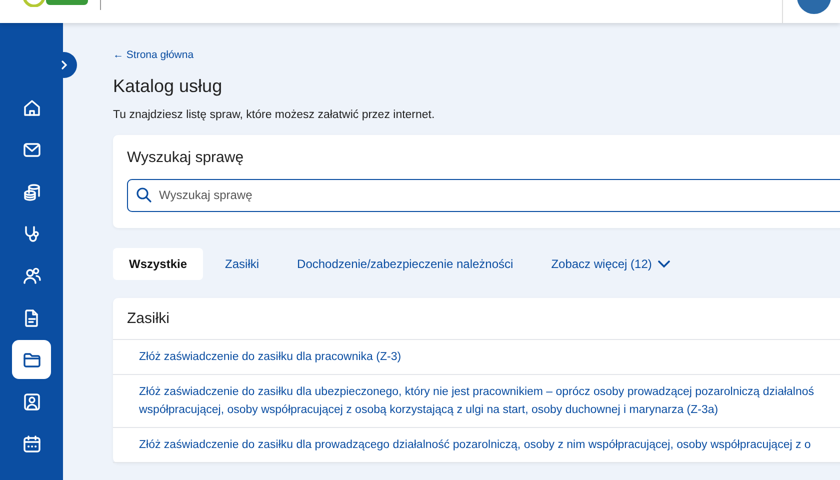 This screenshot has height=480, width=840. I want to click on section-title: Zasiłki, so click(476, 319).